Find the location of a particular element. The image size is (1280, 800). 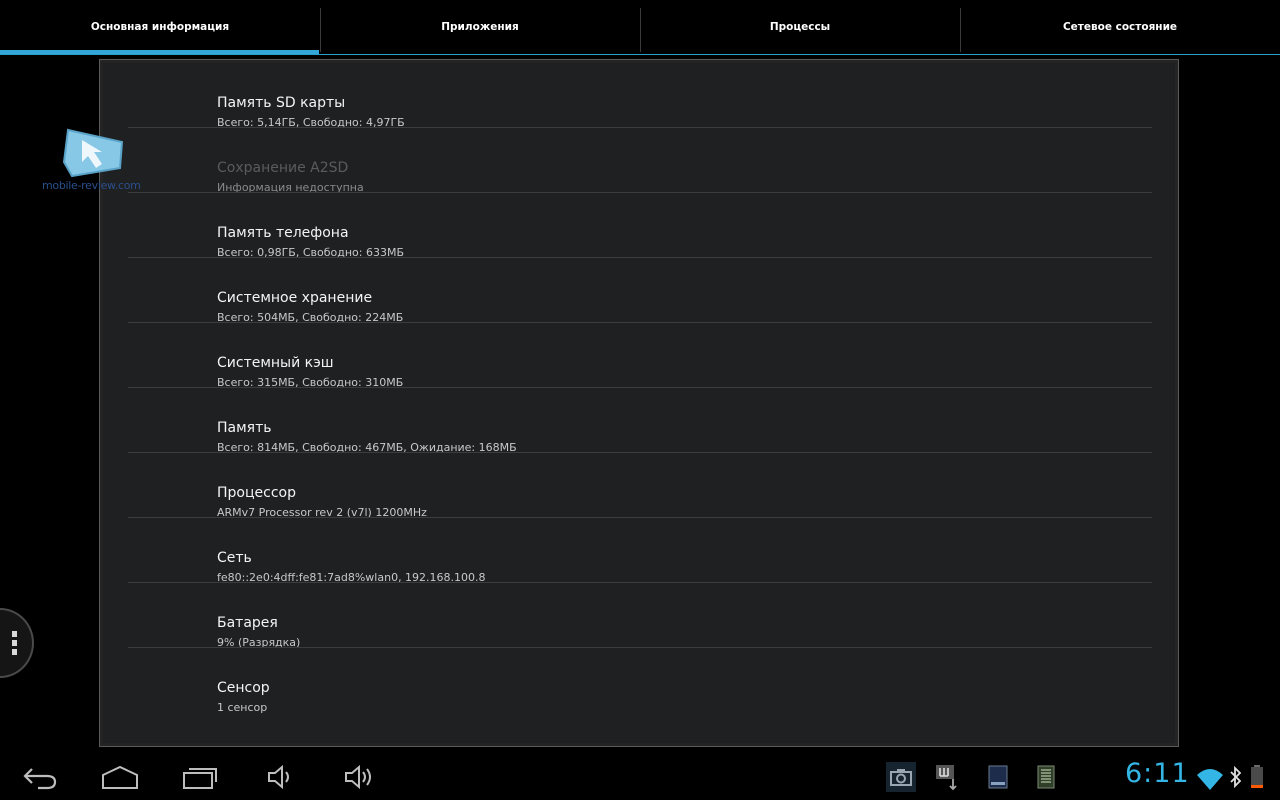

system-bar: 6:11 is located at coordinates (640, 776).